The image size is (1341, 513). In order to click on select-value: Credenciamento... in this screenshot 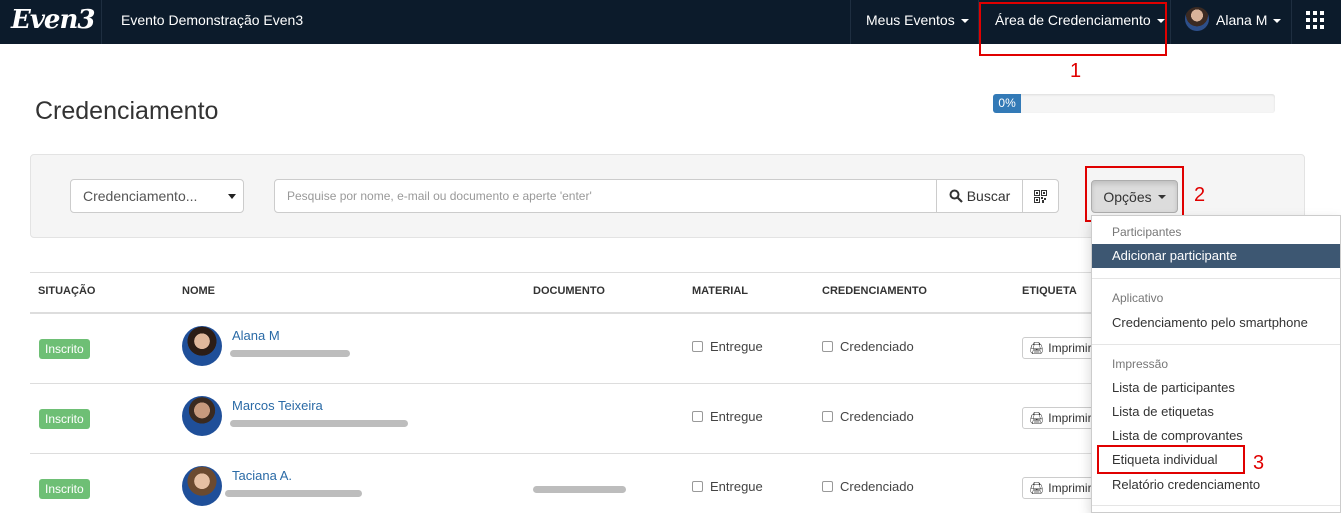, I will do `click(140, 196)`.